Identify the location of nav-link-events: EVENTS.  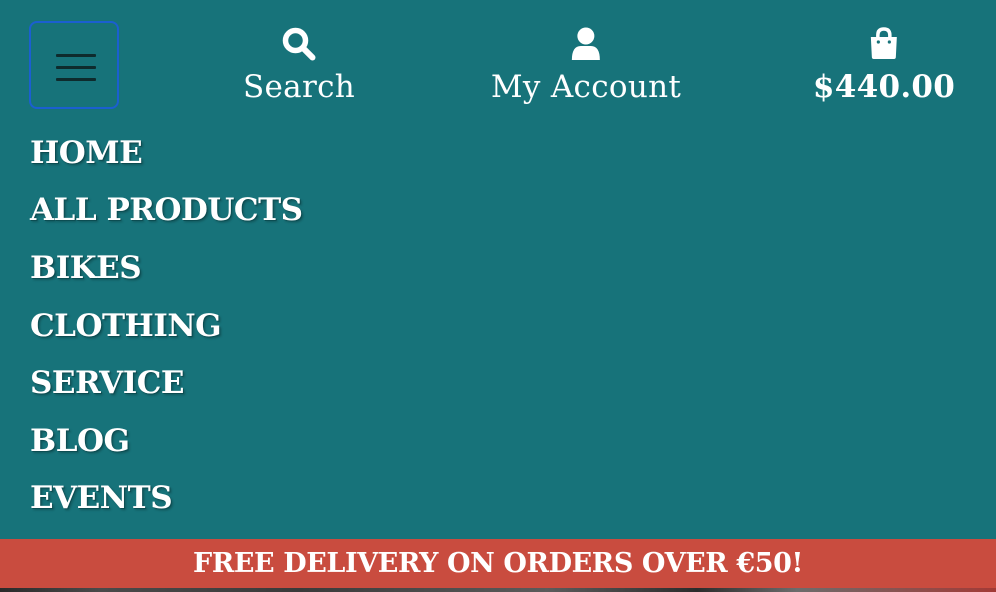
(101, 498).